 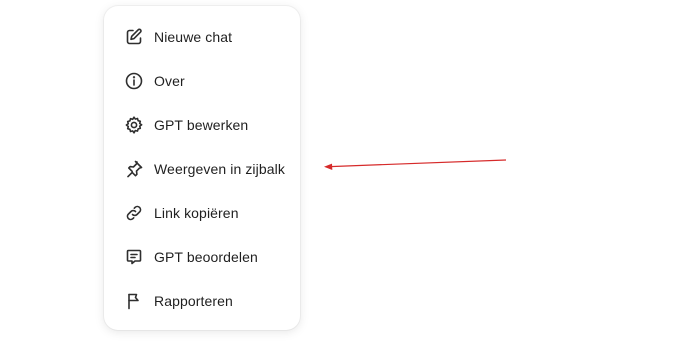 I want to click on menu-item-new-chat: Nieuwe chat, so click(x=202, y=37).